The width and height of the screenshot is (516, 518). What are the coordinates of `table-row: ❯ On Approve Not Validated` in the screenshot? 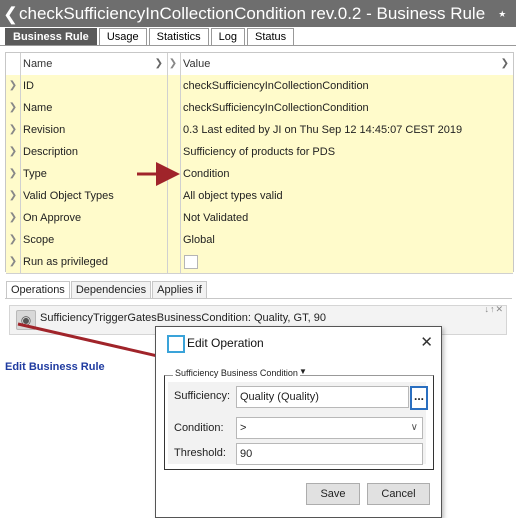 It's located at (259, 218).